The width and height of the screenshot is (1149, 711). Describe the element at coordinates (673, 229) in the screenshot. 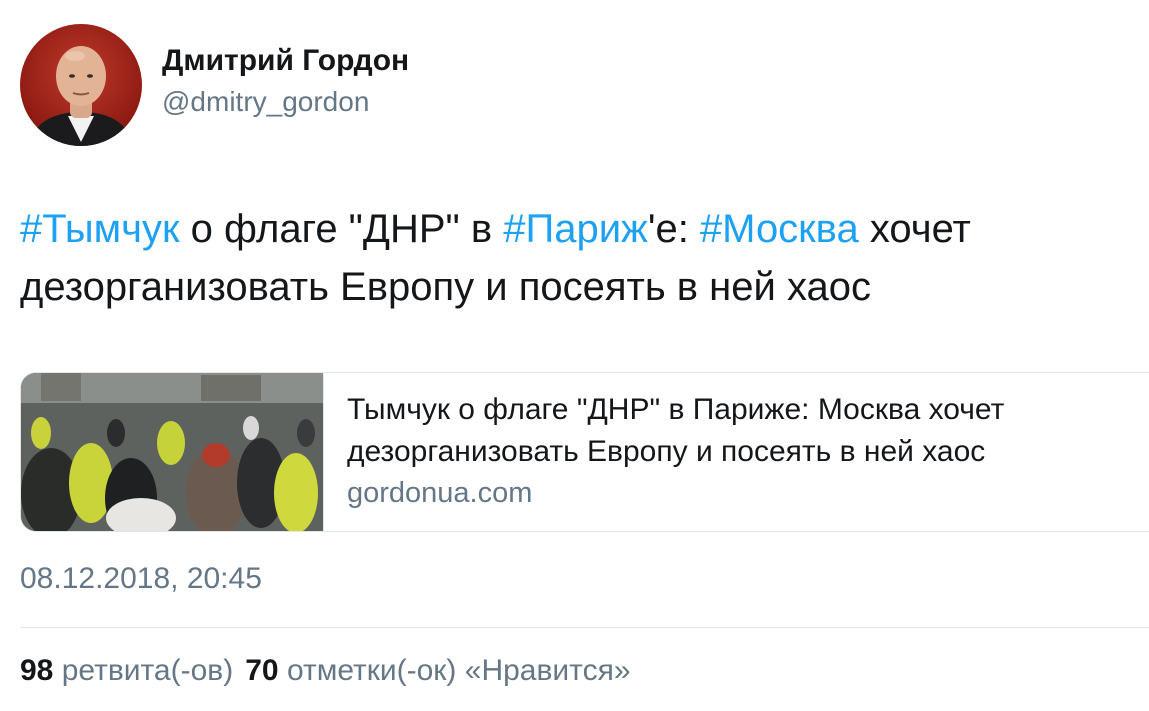

I see `tweet-text-segment: 'е:` at that location.